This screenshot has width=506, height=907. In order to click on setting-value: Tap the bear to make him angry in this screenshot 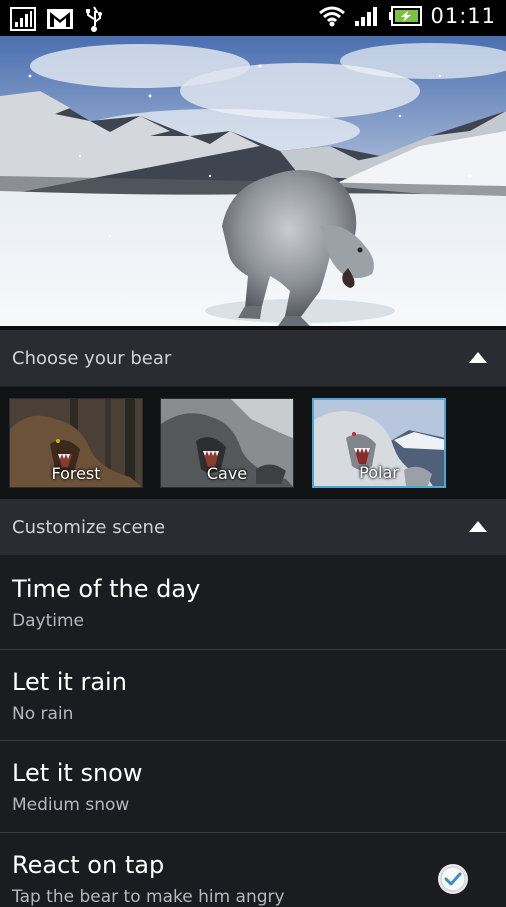, I will do `click(148, 897)`.